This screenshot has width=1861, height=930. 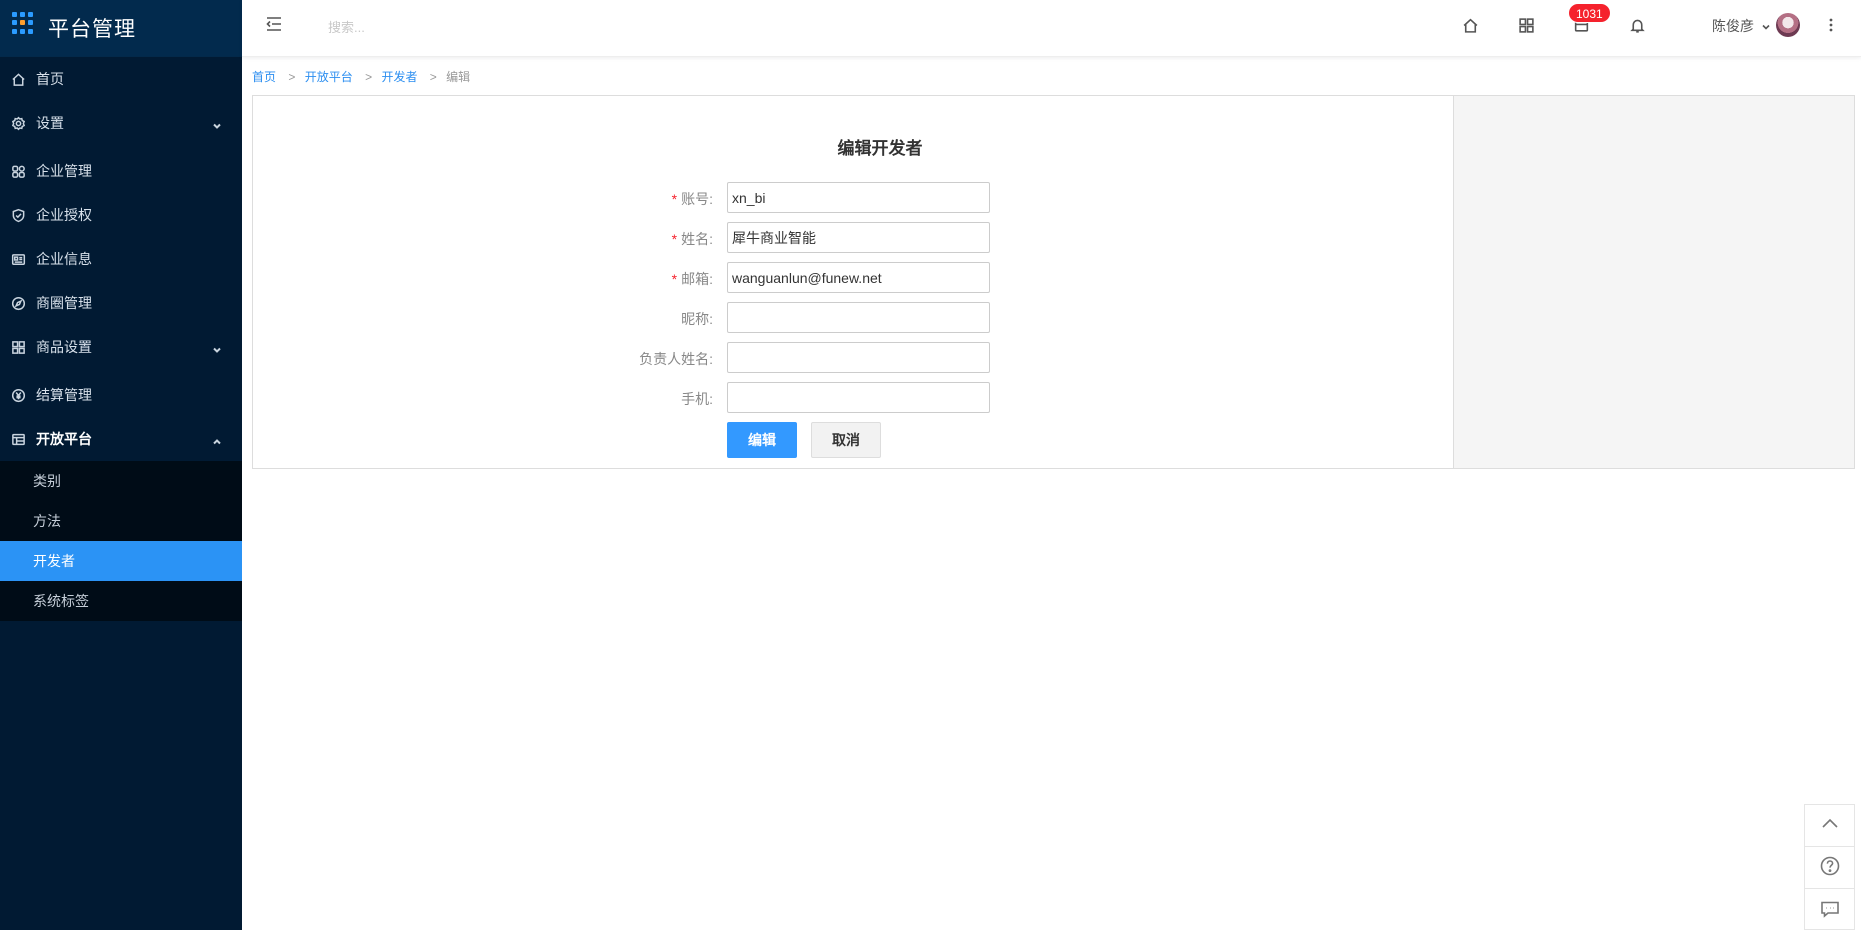 I want to click on brand-header: 平台管理, so click(x=121, y=28).